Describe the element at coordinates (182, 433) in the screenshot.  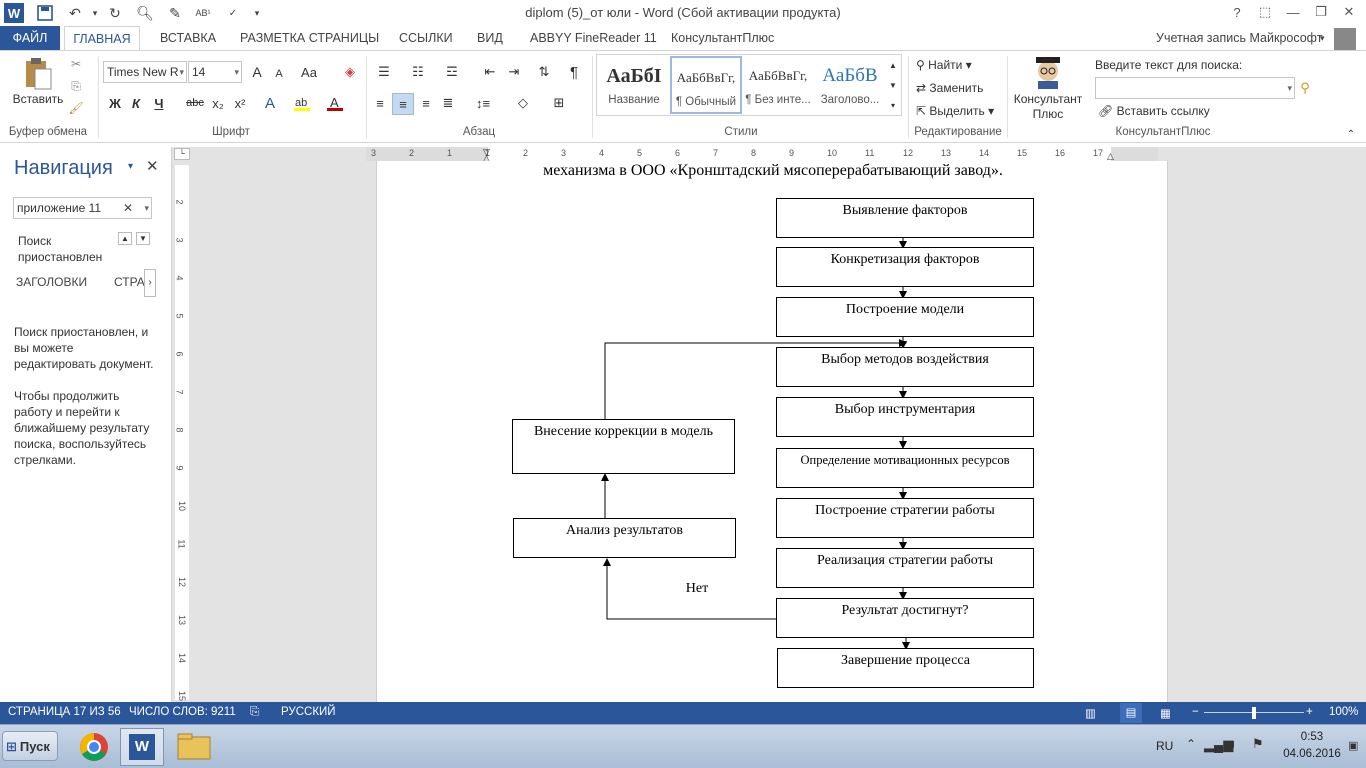
I see `vertical-ruler: 2 3 4 5 6 7 8 9 10 11 12 13 14 15` at that location.